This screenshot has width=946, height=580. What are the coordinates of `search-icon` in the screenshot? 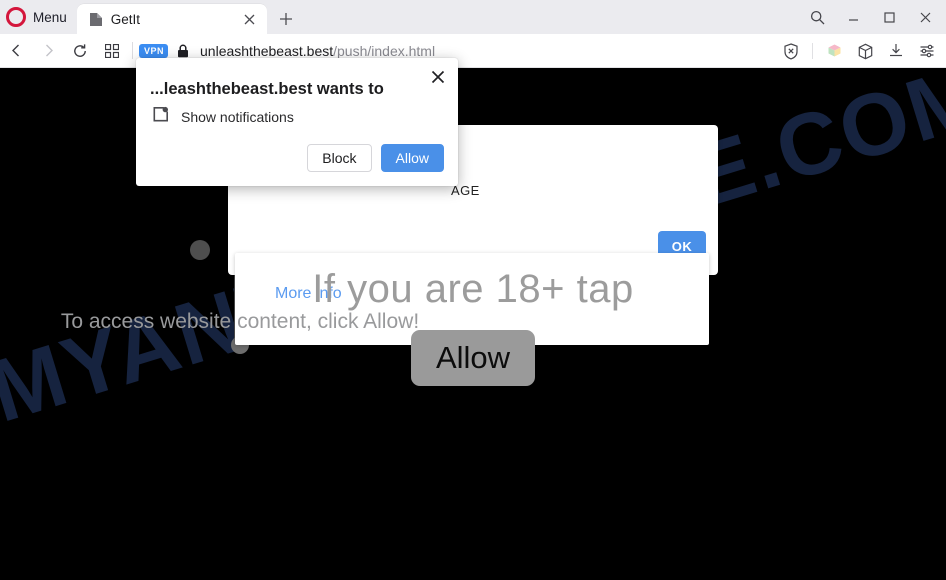 It's located at (817, 17).